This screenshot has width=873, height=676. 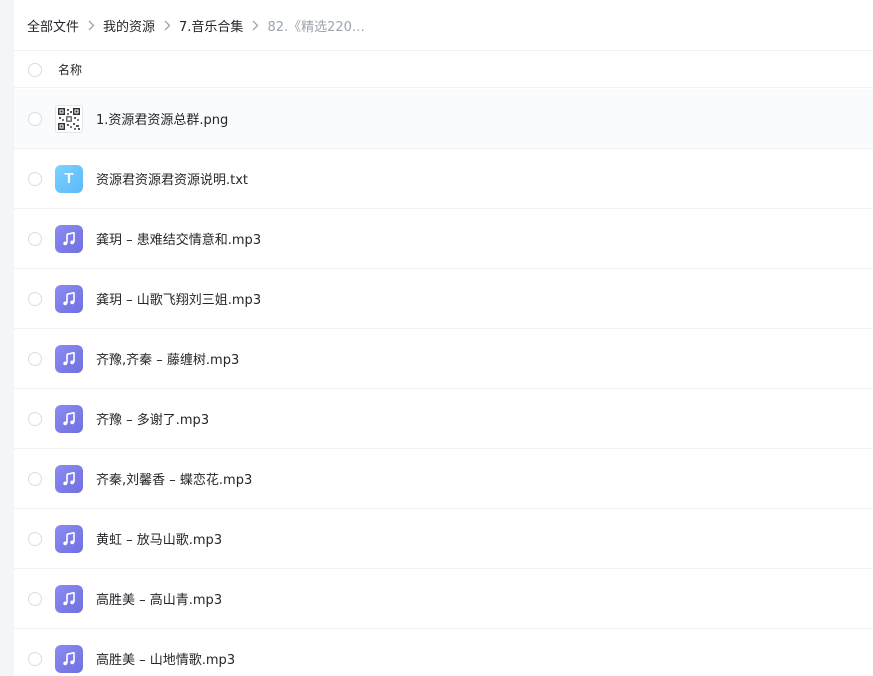 I want to click on file-name: 龚玥 – 山歌飞翔刘三姐.mp3, so click(x=178, y=298).